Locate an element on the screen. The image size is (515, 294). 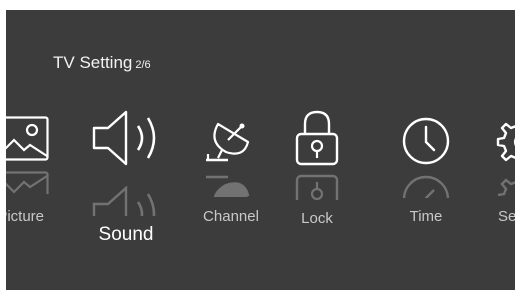
menu-item-lock is located at coordinates (317, 138).